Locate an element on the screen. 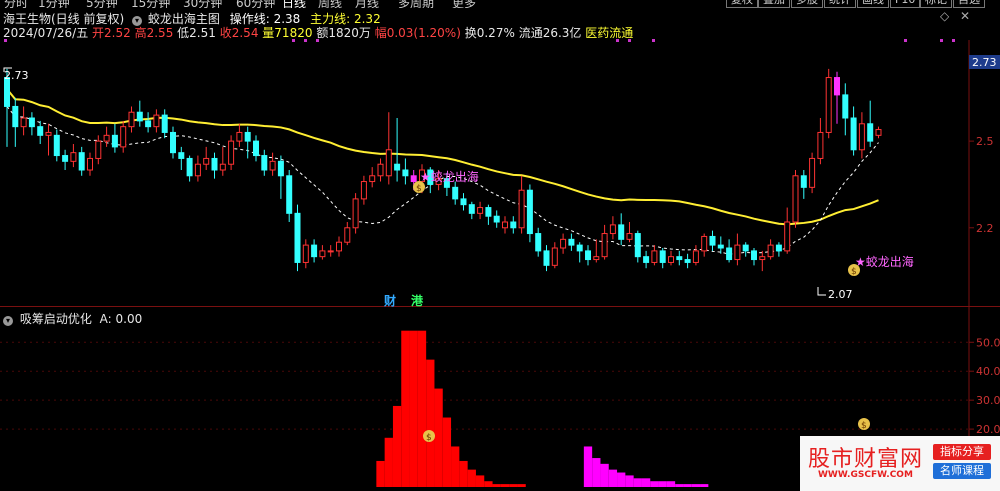 The height and width of the screenshot is (491, 1000). signal-label-2: ★蛟龙出海 is located at coordinates (884, 261).